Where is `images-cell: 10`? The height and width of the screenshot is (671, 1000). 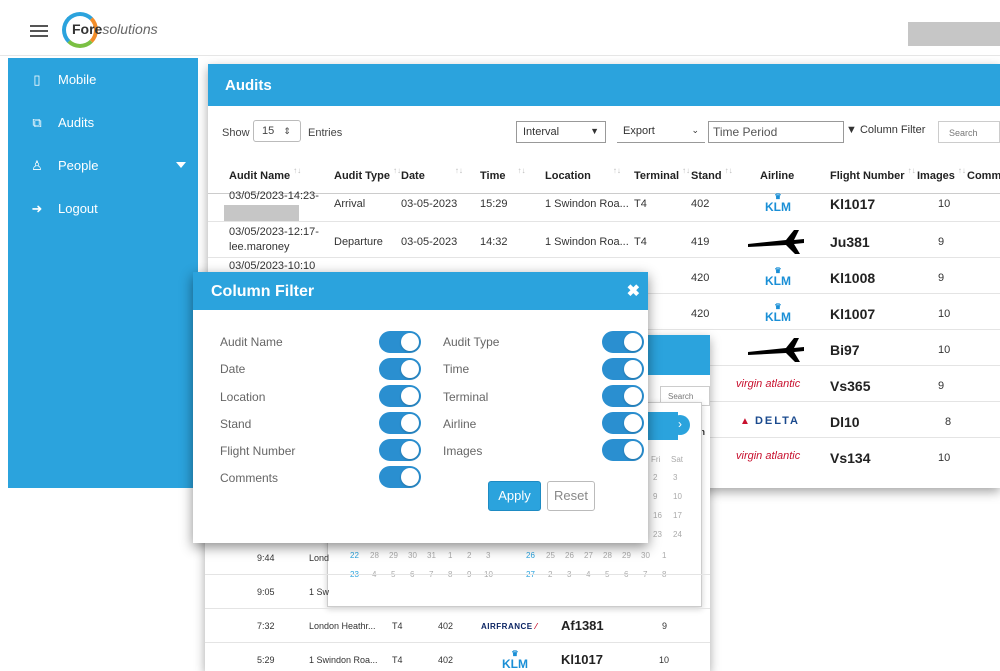
images-cell: 10 is located at coordinates (944, 204).